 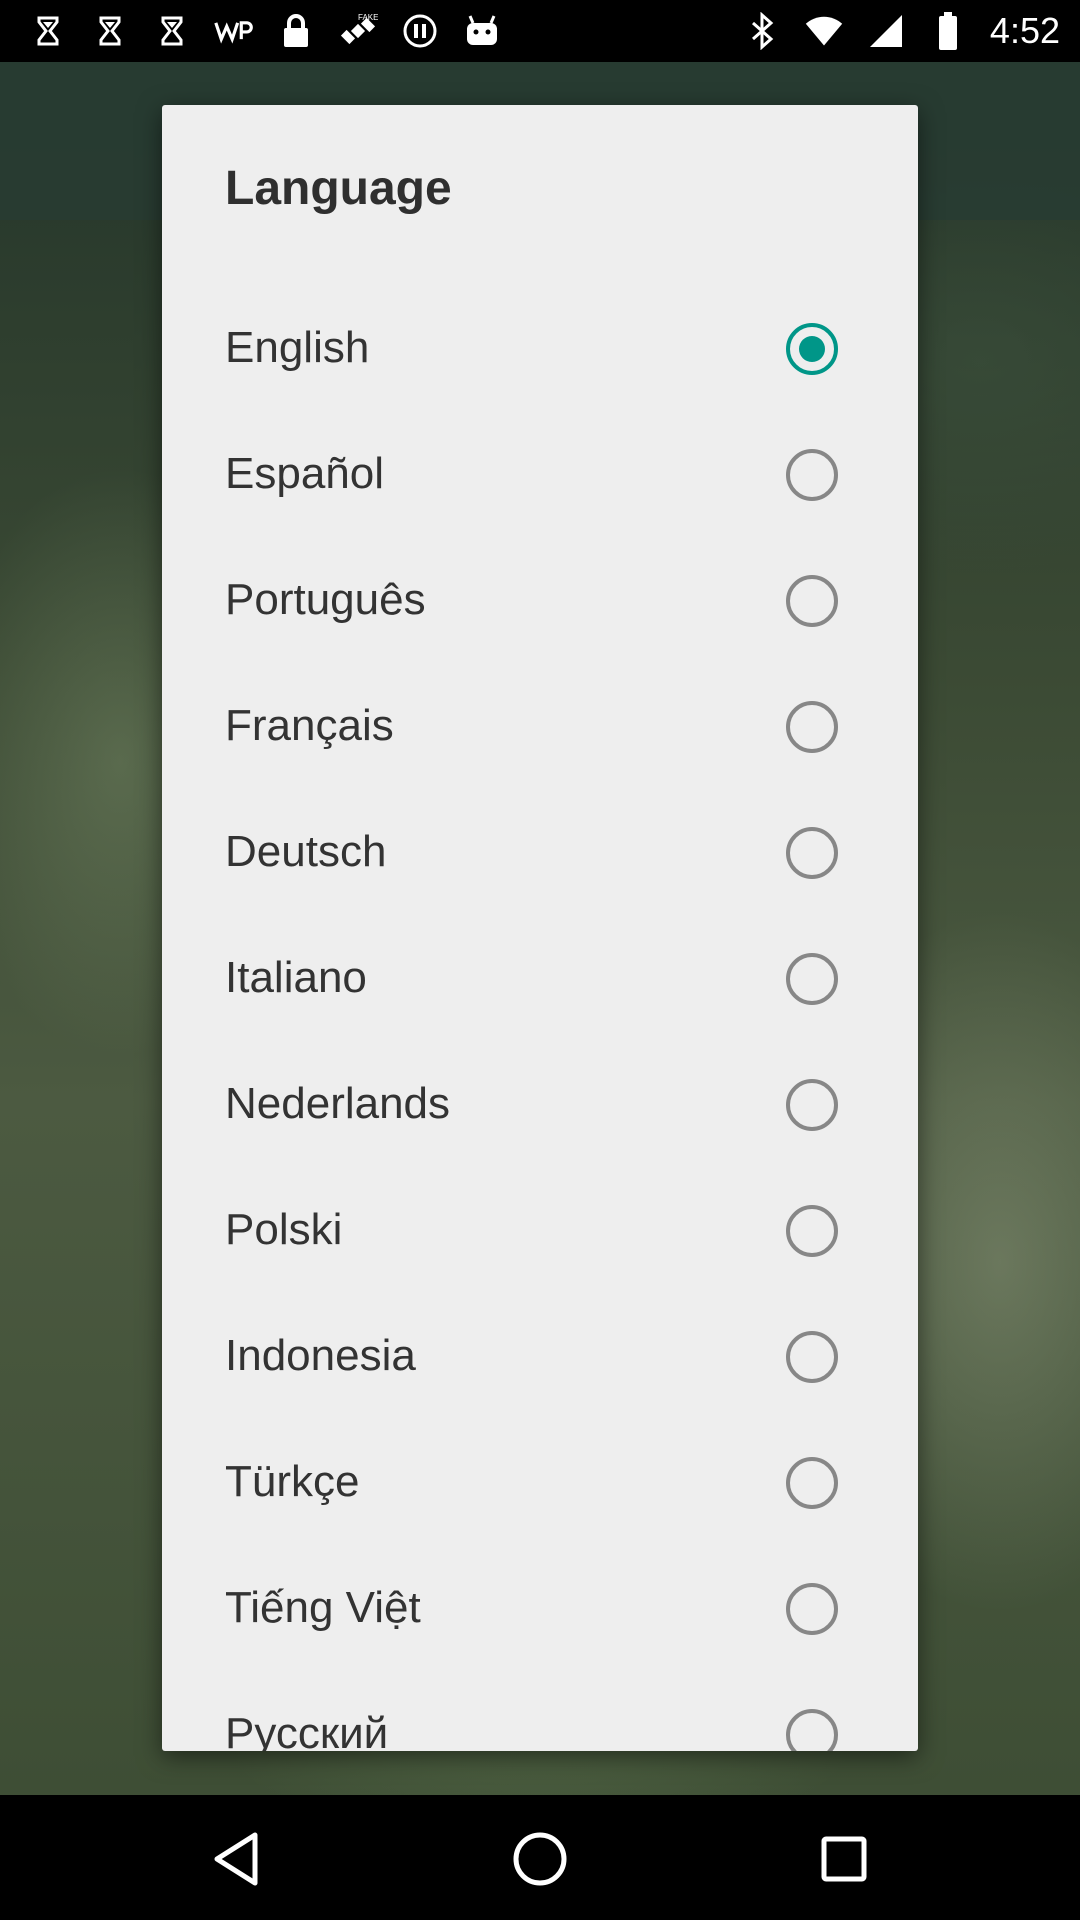 I want to click on radio-dot, so click(x=812, y=349).